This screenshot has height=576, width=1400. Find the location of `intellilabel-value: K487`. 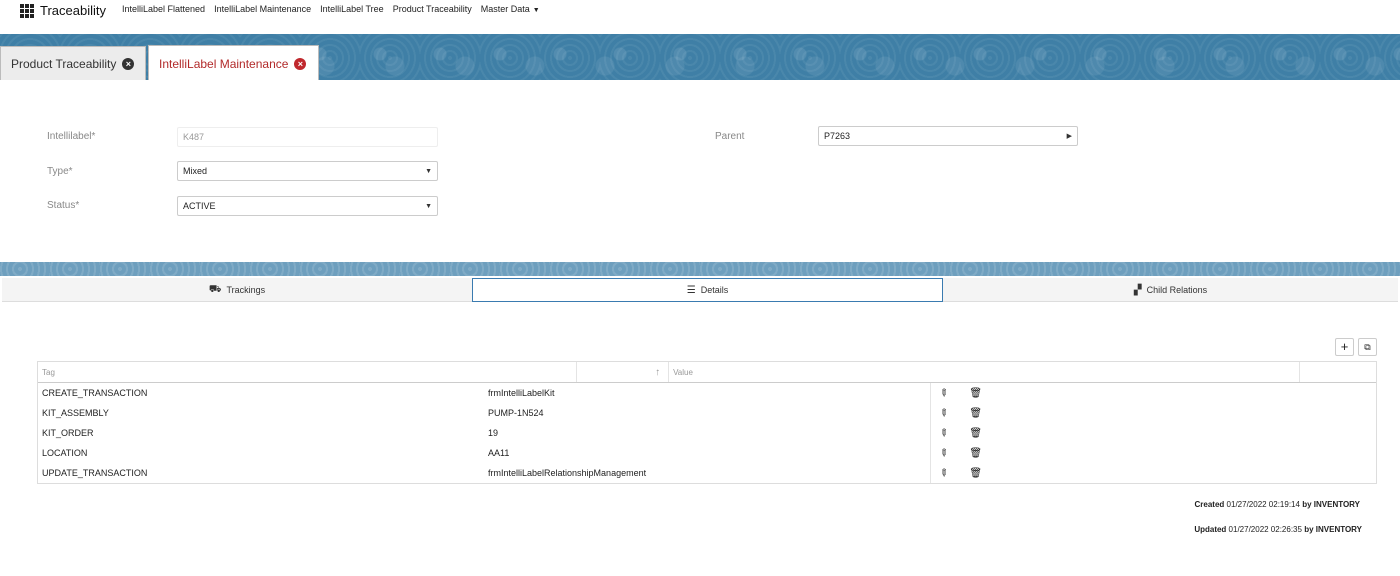

intellilabel-value: K487 is located at coordinates (194, 137).